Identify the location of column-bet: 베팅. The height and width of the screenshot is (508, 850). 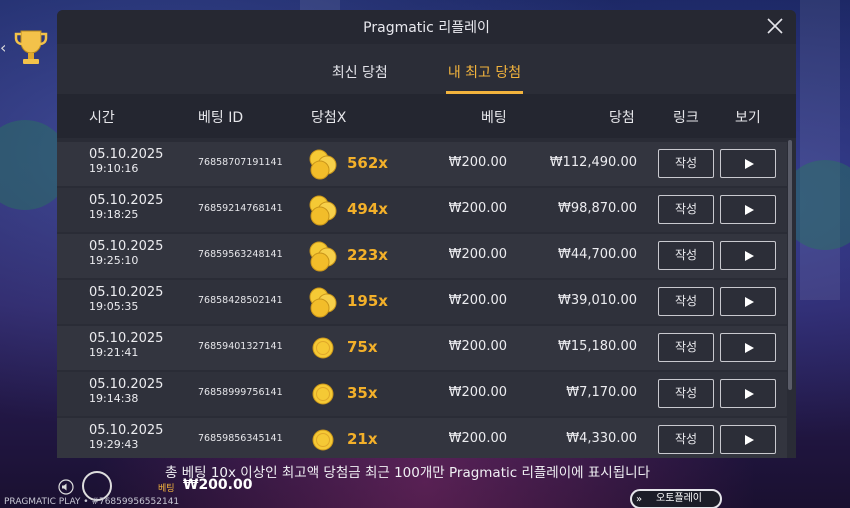
(494, 118).